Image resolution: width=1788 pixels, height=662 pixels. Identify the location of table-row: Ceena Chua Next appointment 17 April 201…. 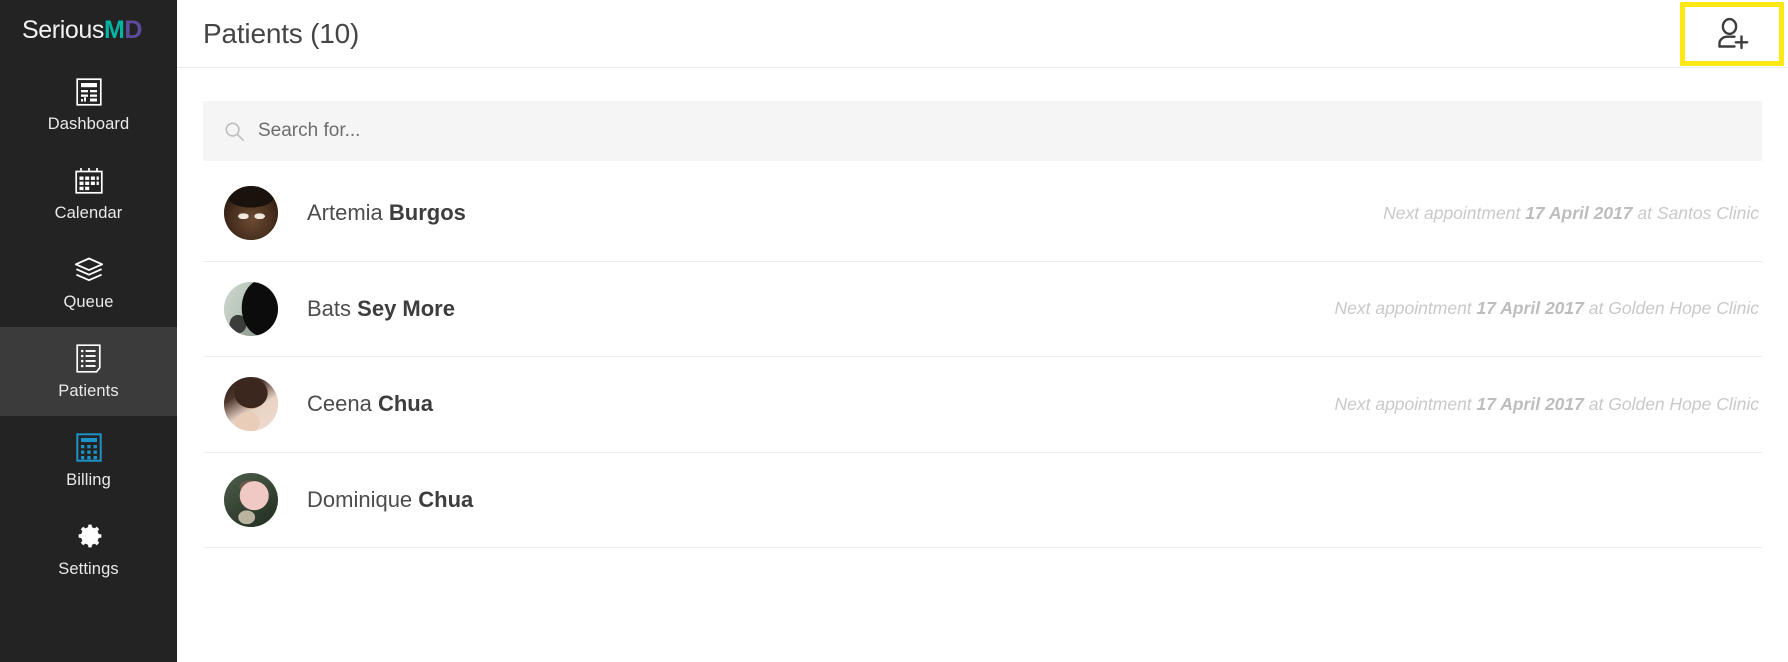
(982, 405).